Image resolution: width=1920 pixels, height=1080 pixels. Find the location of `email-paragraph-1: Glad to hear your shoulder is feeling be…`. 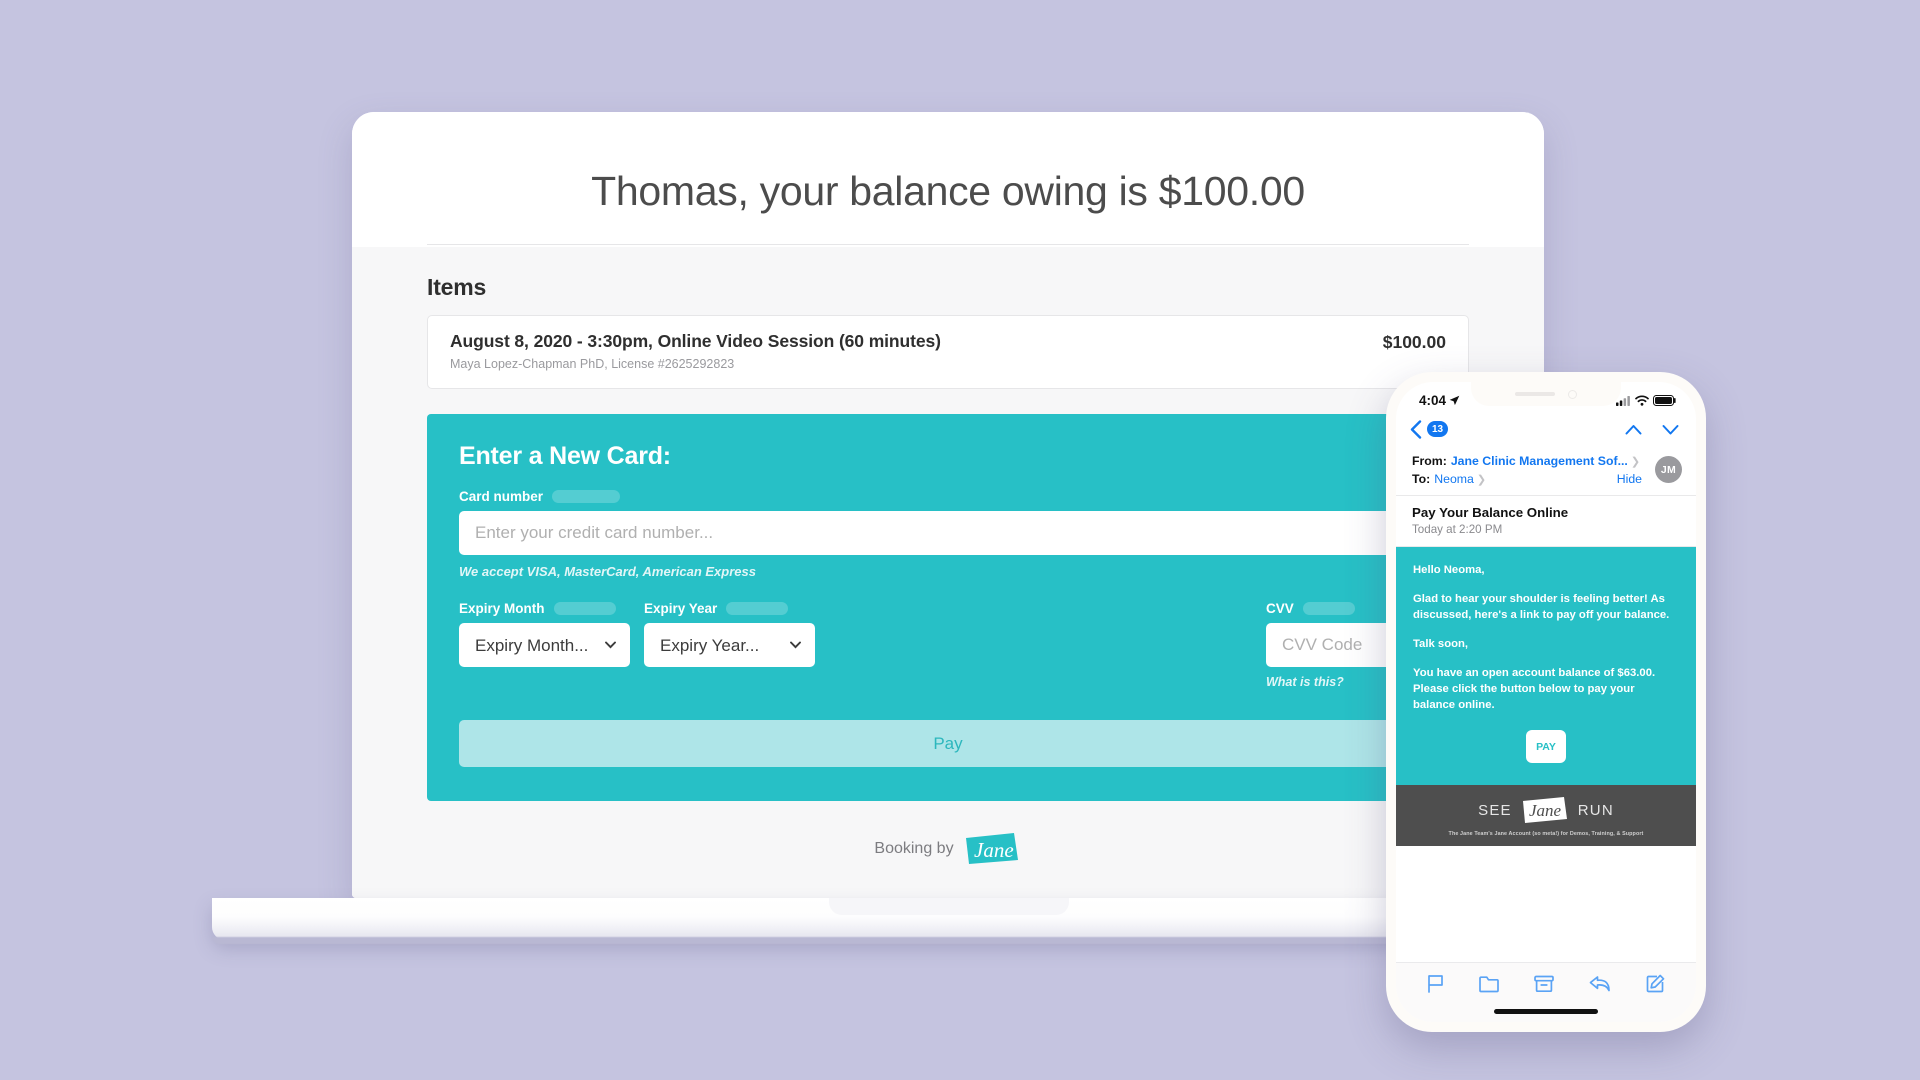

email-paragraph-1: Glad to hear your shoulder is feeling be… is located at coordinates (1541, 607).